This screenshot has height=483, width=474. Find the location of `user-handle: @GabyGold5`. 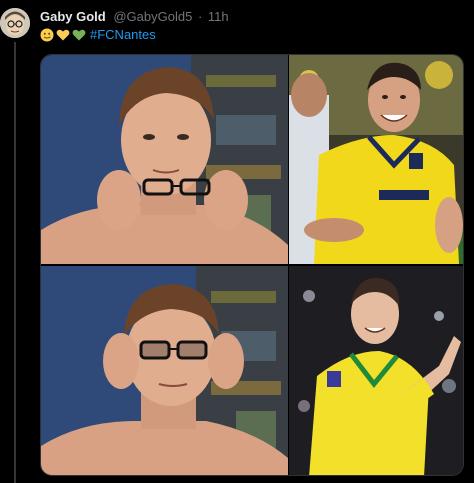

user-handle: @GabyGold5 is located at coordinates (152, 16).